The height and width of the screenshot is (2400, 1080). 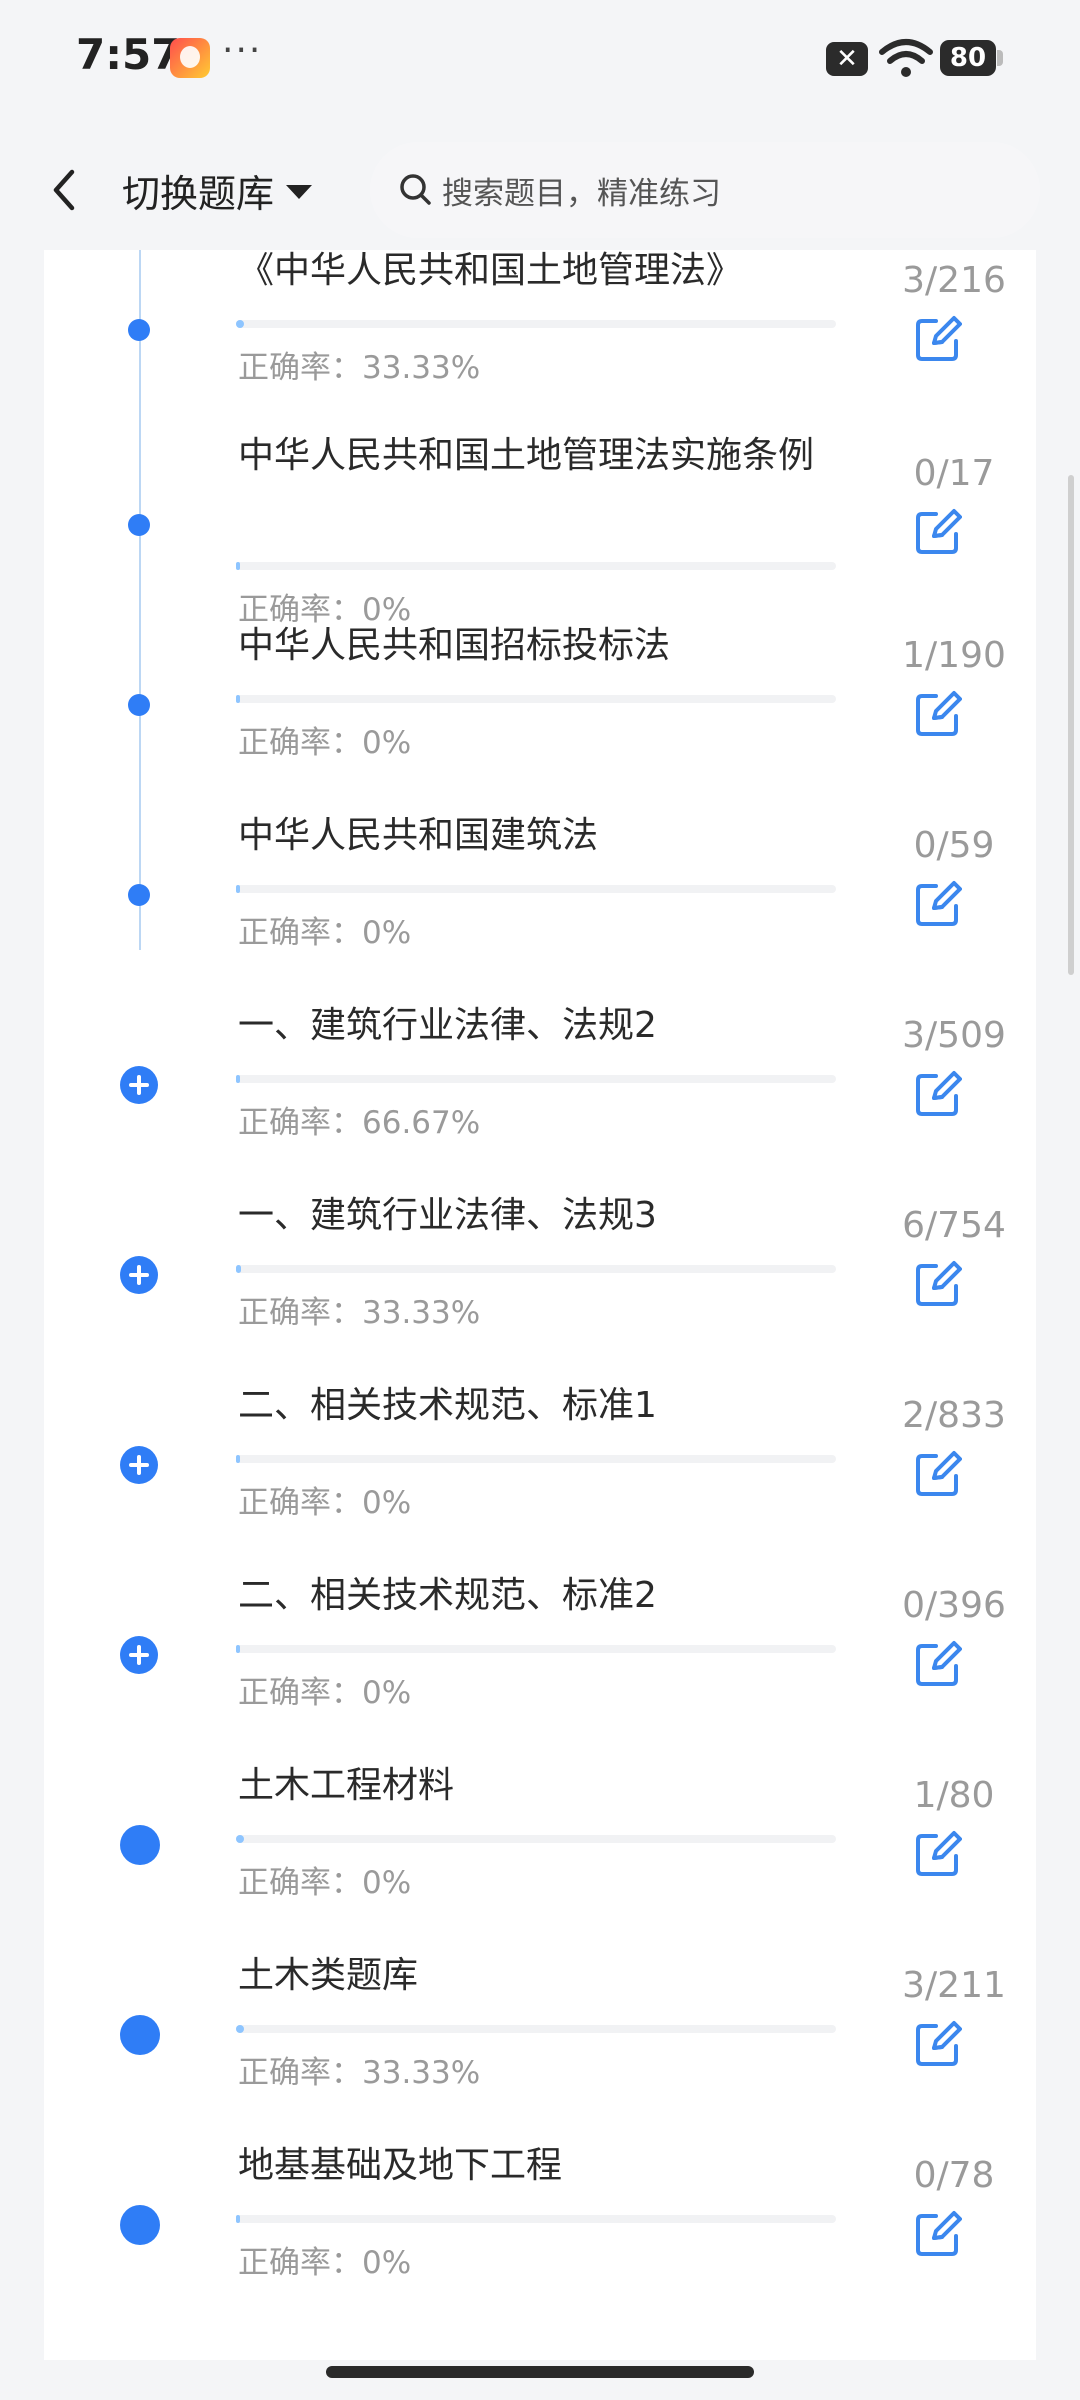 What do you see at coordinates (847, 59) in the screenshot?
I see `close-box-icon: ✕` at bounding box center [847, 59].